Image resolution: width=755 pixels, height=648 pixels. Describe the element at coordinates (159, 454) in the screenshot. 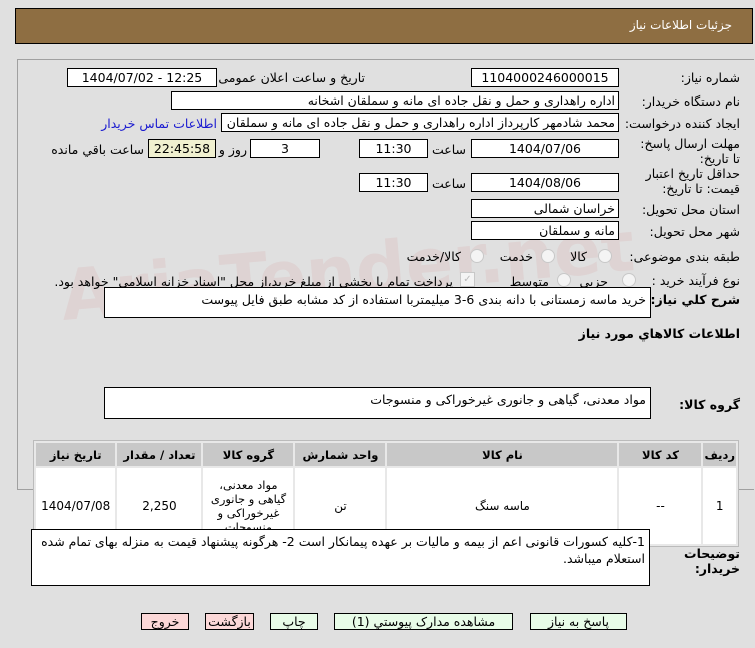

I see `col-qty: تعداد / مقدار` at that location.